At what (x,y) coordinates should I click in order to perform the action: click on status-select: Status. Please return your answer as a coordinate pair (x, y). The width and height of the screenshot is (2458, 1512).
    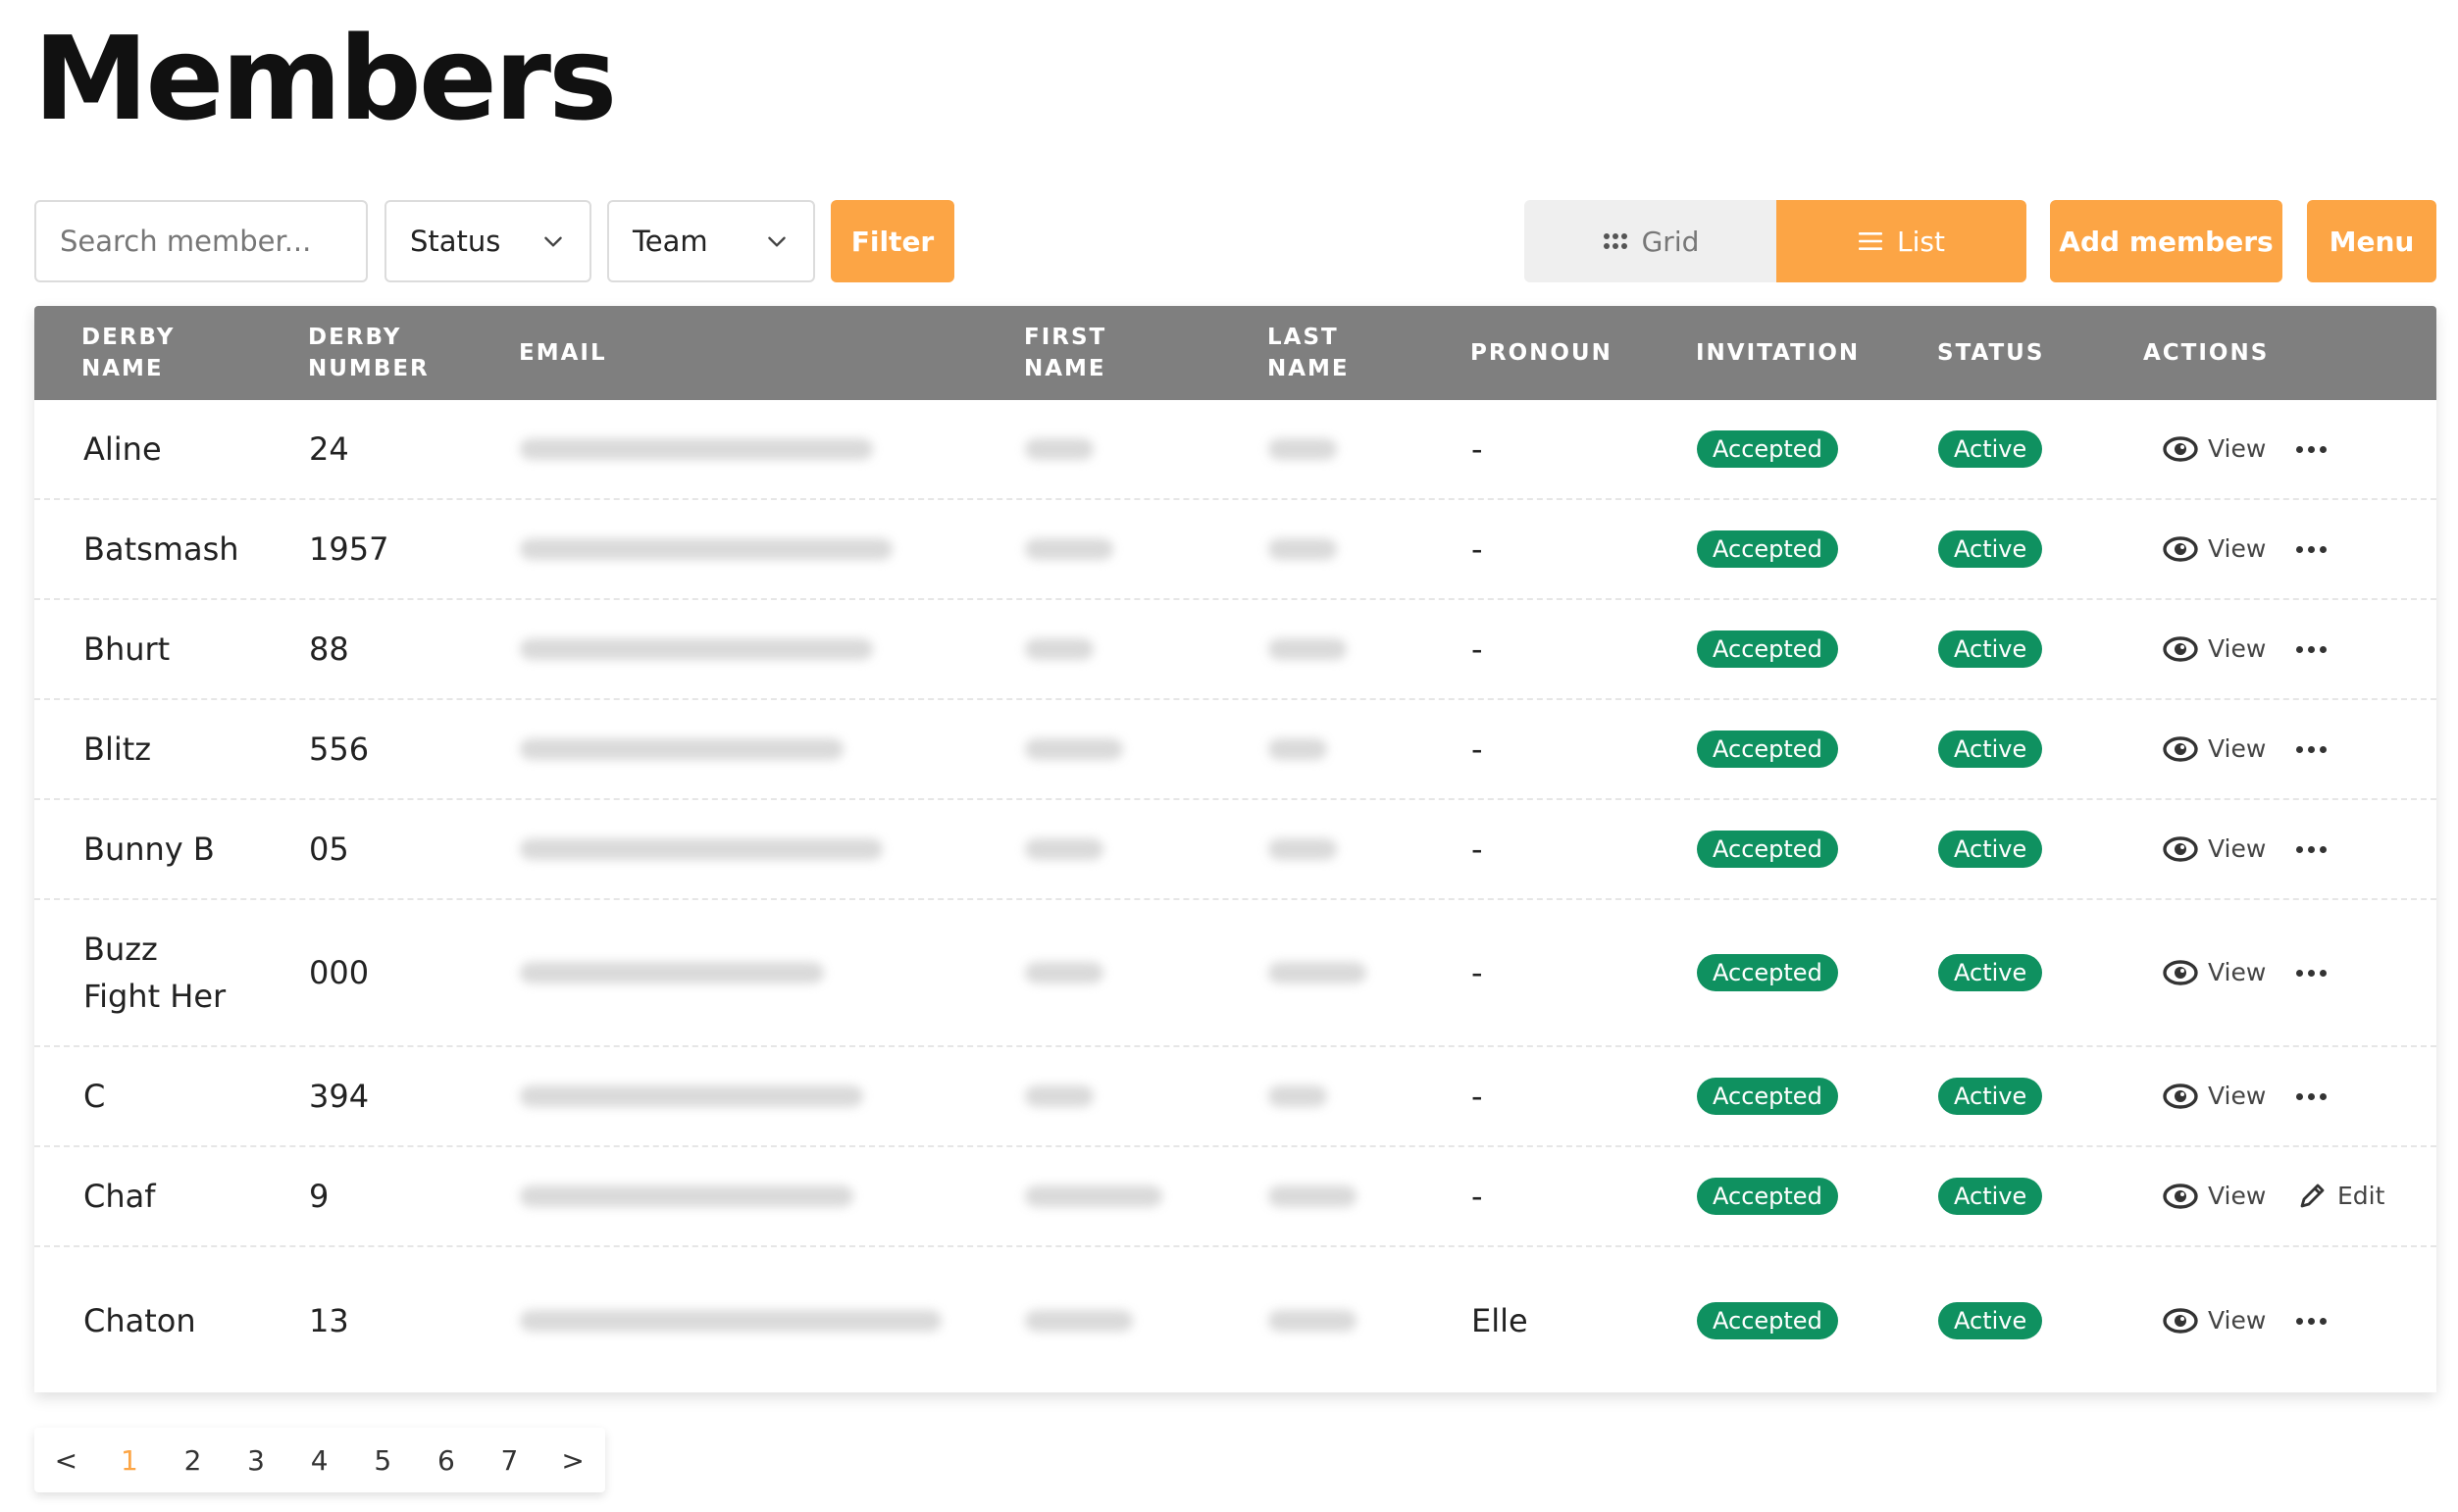
    Looking at the image, I should click on (487, 241).